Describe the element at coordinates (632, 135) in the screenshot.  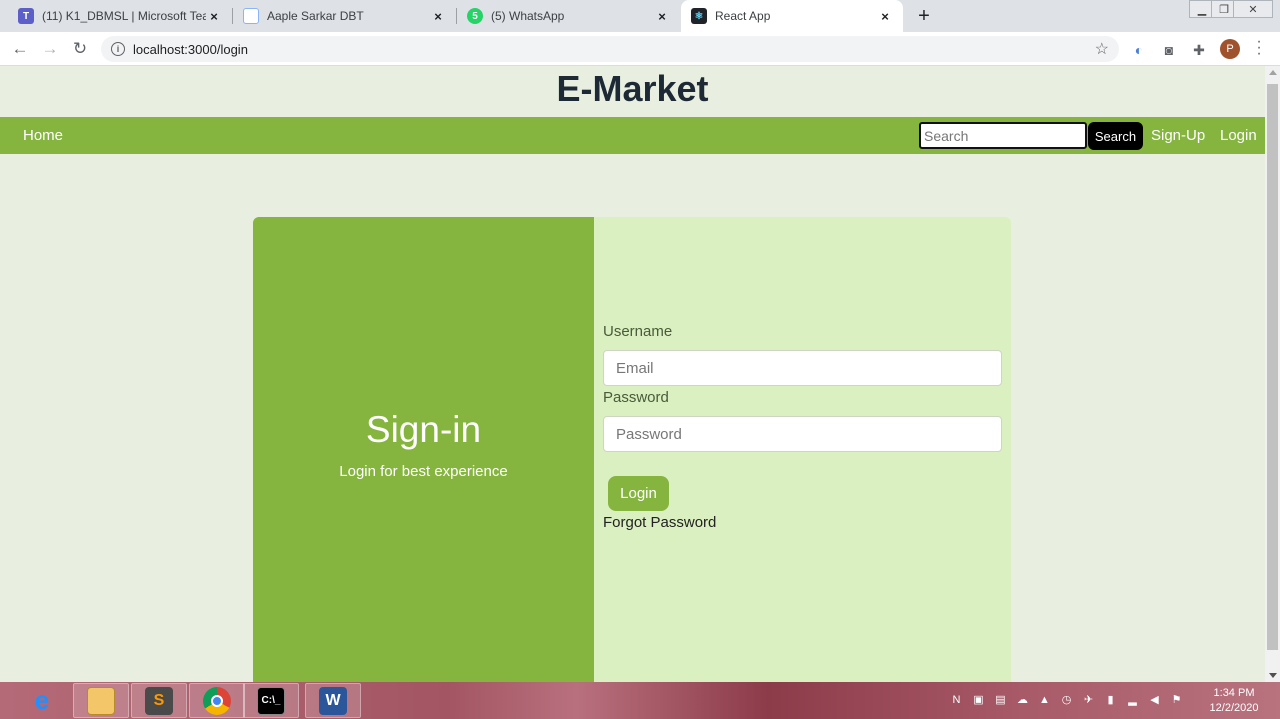
I see `navbar: Home Search Sign-Up Login` at that location.